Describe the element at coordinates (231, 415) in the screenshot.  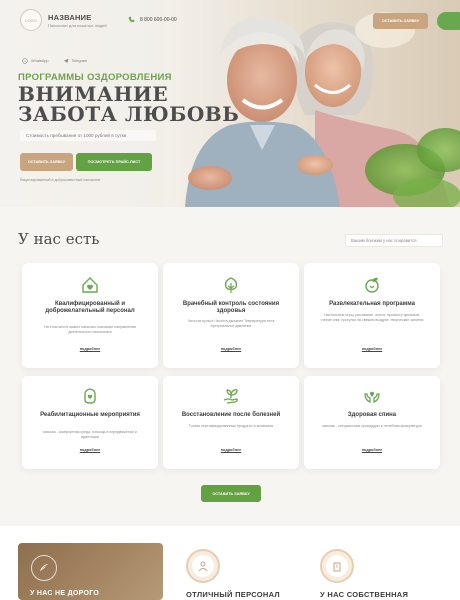
I see `service-card-title: Восстановление после болезней` at that location.